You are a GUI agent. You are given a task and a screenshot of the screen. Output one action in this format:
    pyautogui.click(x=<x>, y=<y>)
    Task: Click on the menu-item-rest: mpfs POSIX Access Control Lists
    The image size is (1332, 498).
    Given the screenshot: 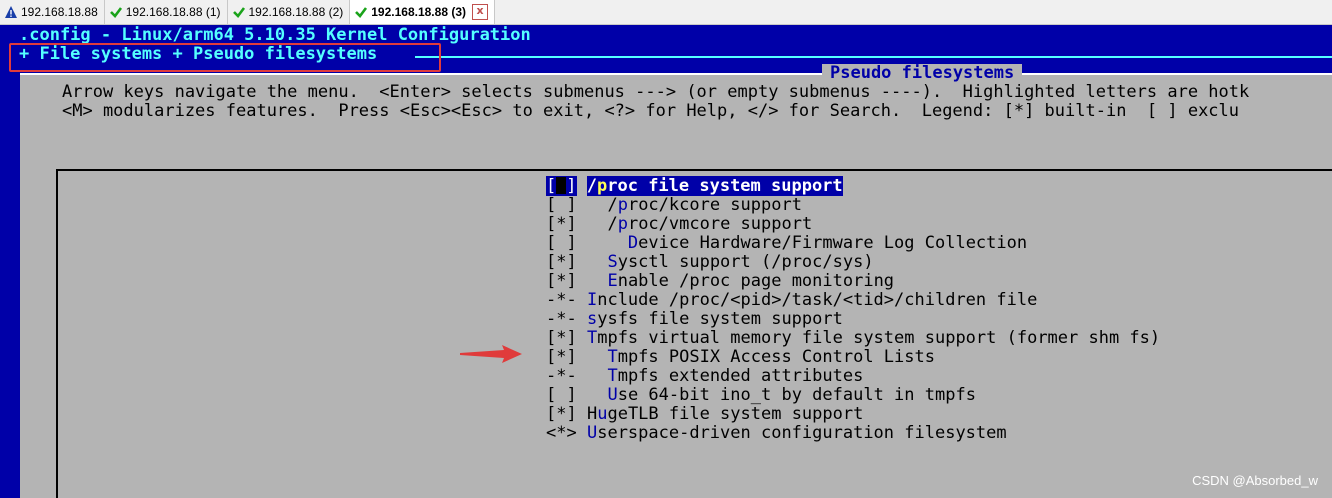 What is the action you would take?
    pyautogui.click(x=776, y=357)
    